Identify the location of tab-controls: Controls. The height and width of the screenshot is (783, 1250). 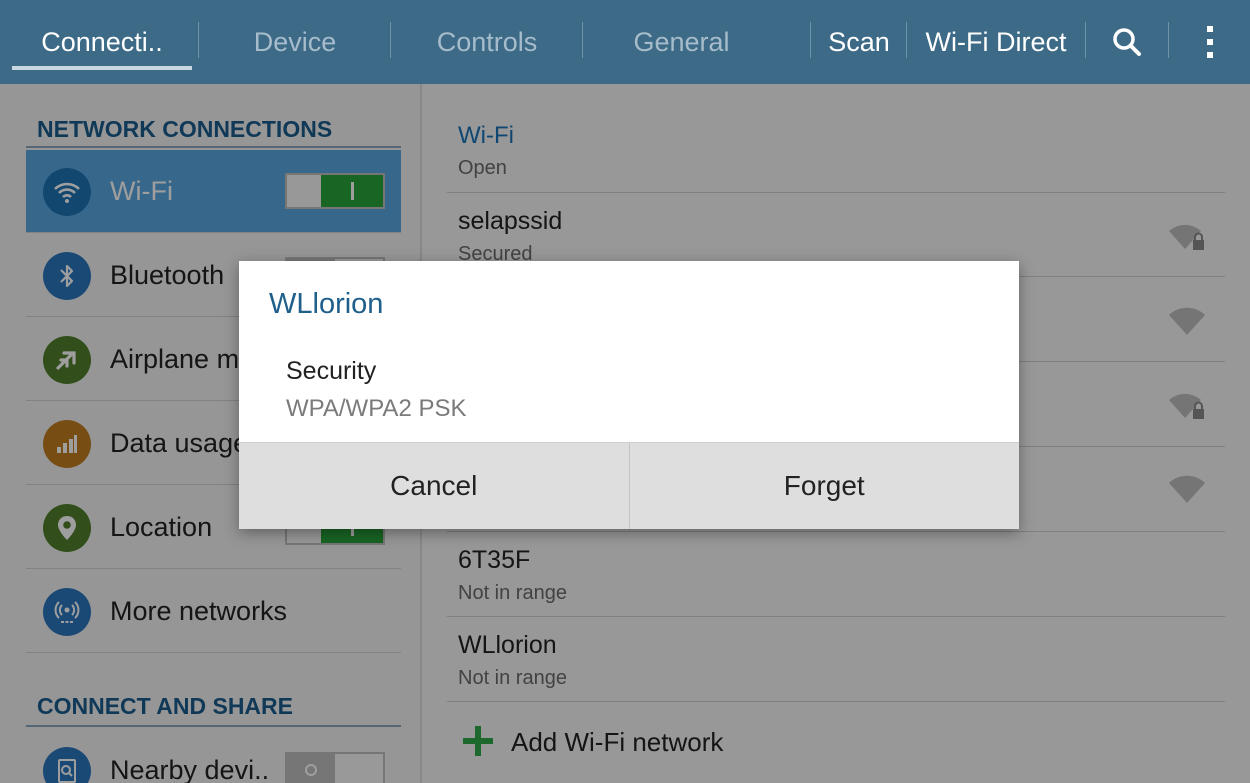
(487, 42).